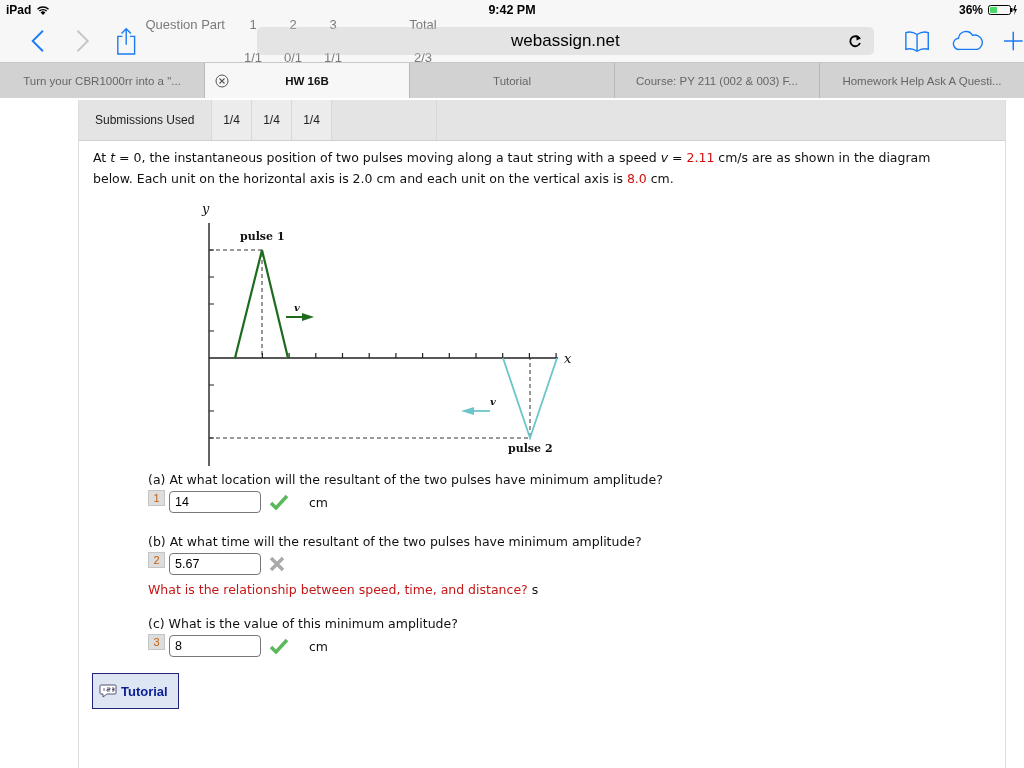  Describe the element at coordinates (530, 448) in the screenshot. I see `pulse-label: pulse 2` at that location.